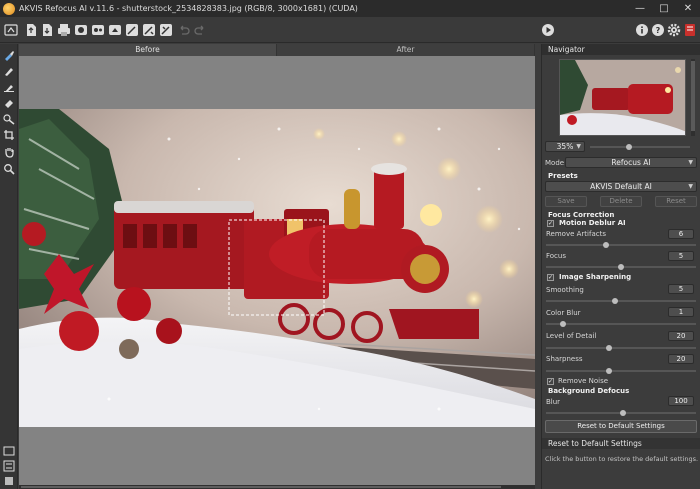 The height and width of the screenshot is (489, 700). I want to click on motion-deblur-checkbox: ✓, so click(550, 223).